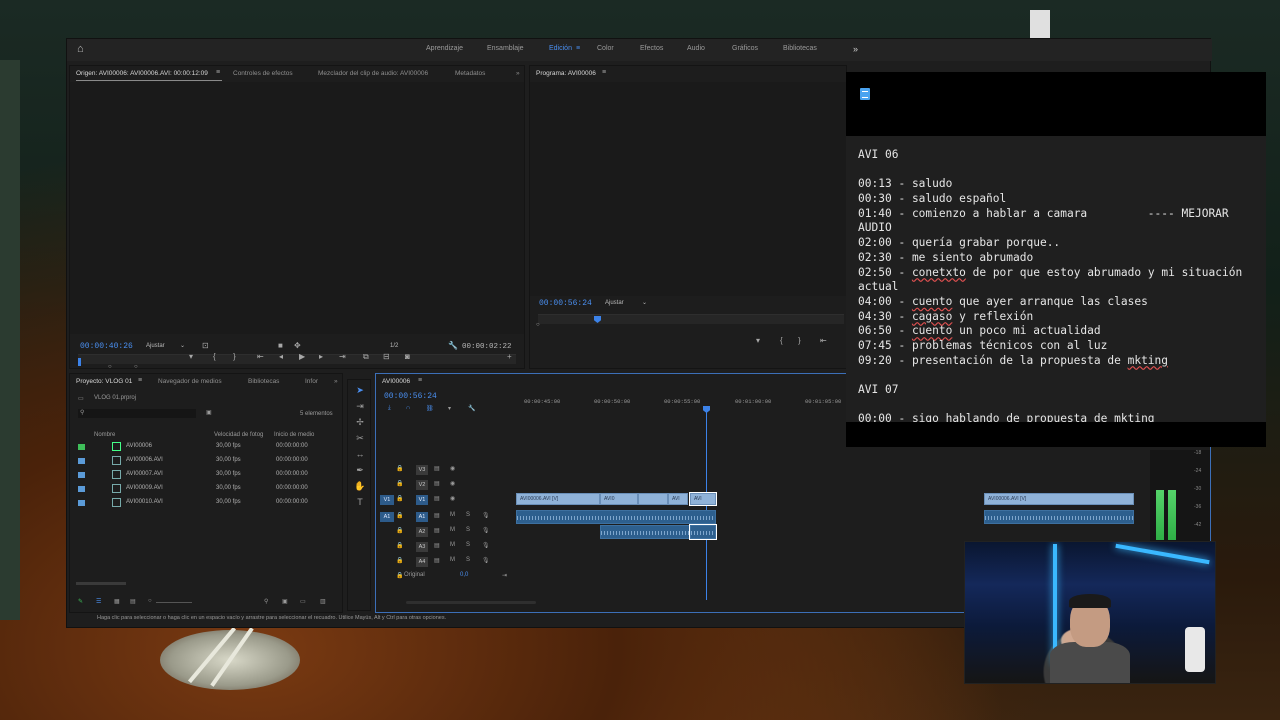 The image size is (1280, 720). Describe the element at coordinates (174, 602) in the screenshot. I see `zoom-slider` at that location.